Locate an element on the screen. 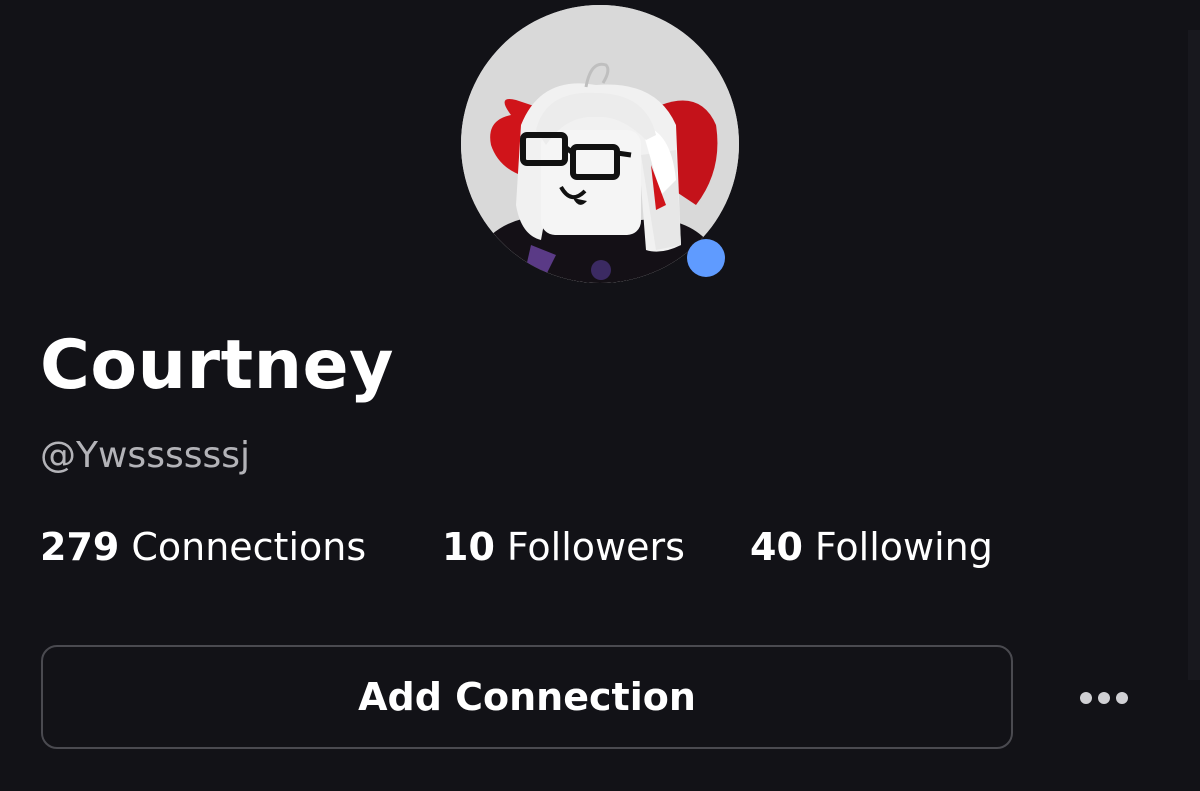 The image size is (1200, 791). connections-stat: 279 Connections is located at coordinates (241, 547).